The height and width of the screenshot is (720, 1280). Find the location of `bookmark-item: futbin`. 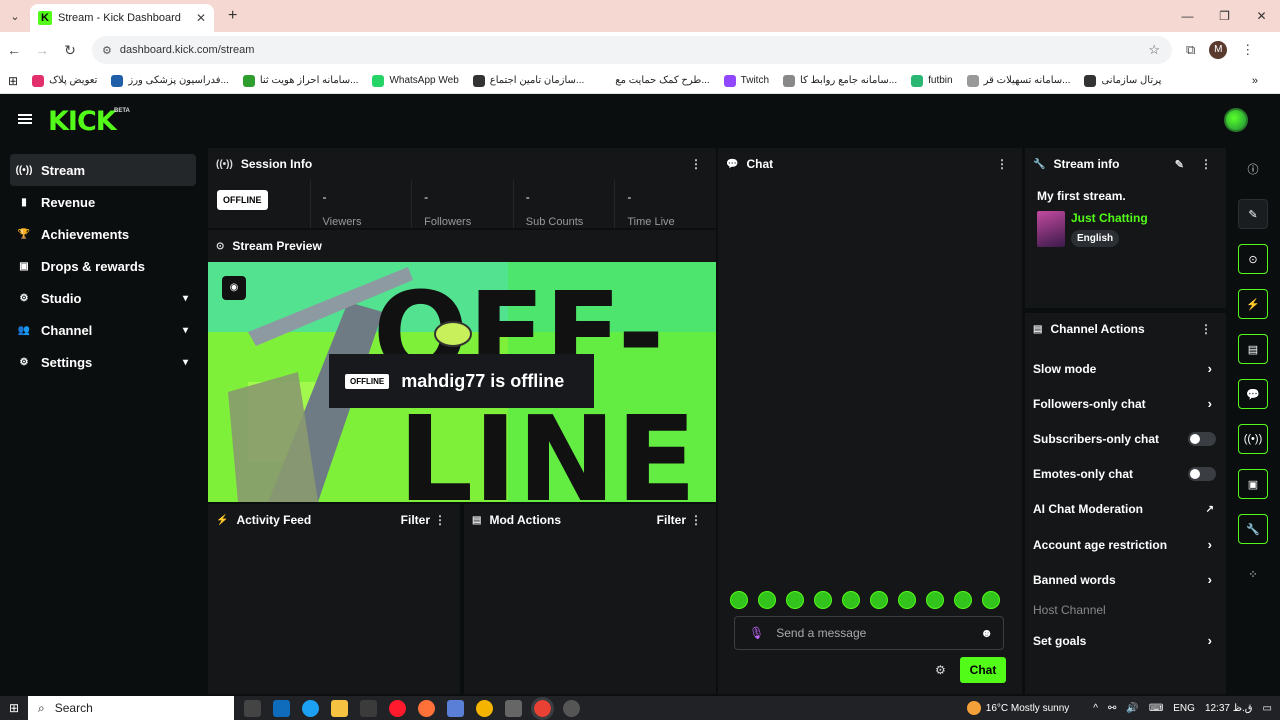

bookmark-item: futbin is located at coordinates (932, 80).